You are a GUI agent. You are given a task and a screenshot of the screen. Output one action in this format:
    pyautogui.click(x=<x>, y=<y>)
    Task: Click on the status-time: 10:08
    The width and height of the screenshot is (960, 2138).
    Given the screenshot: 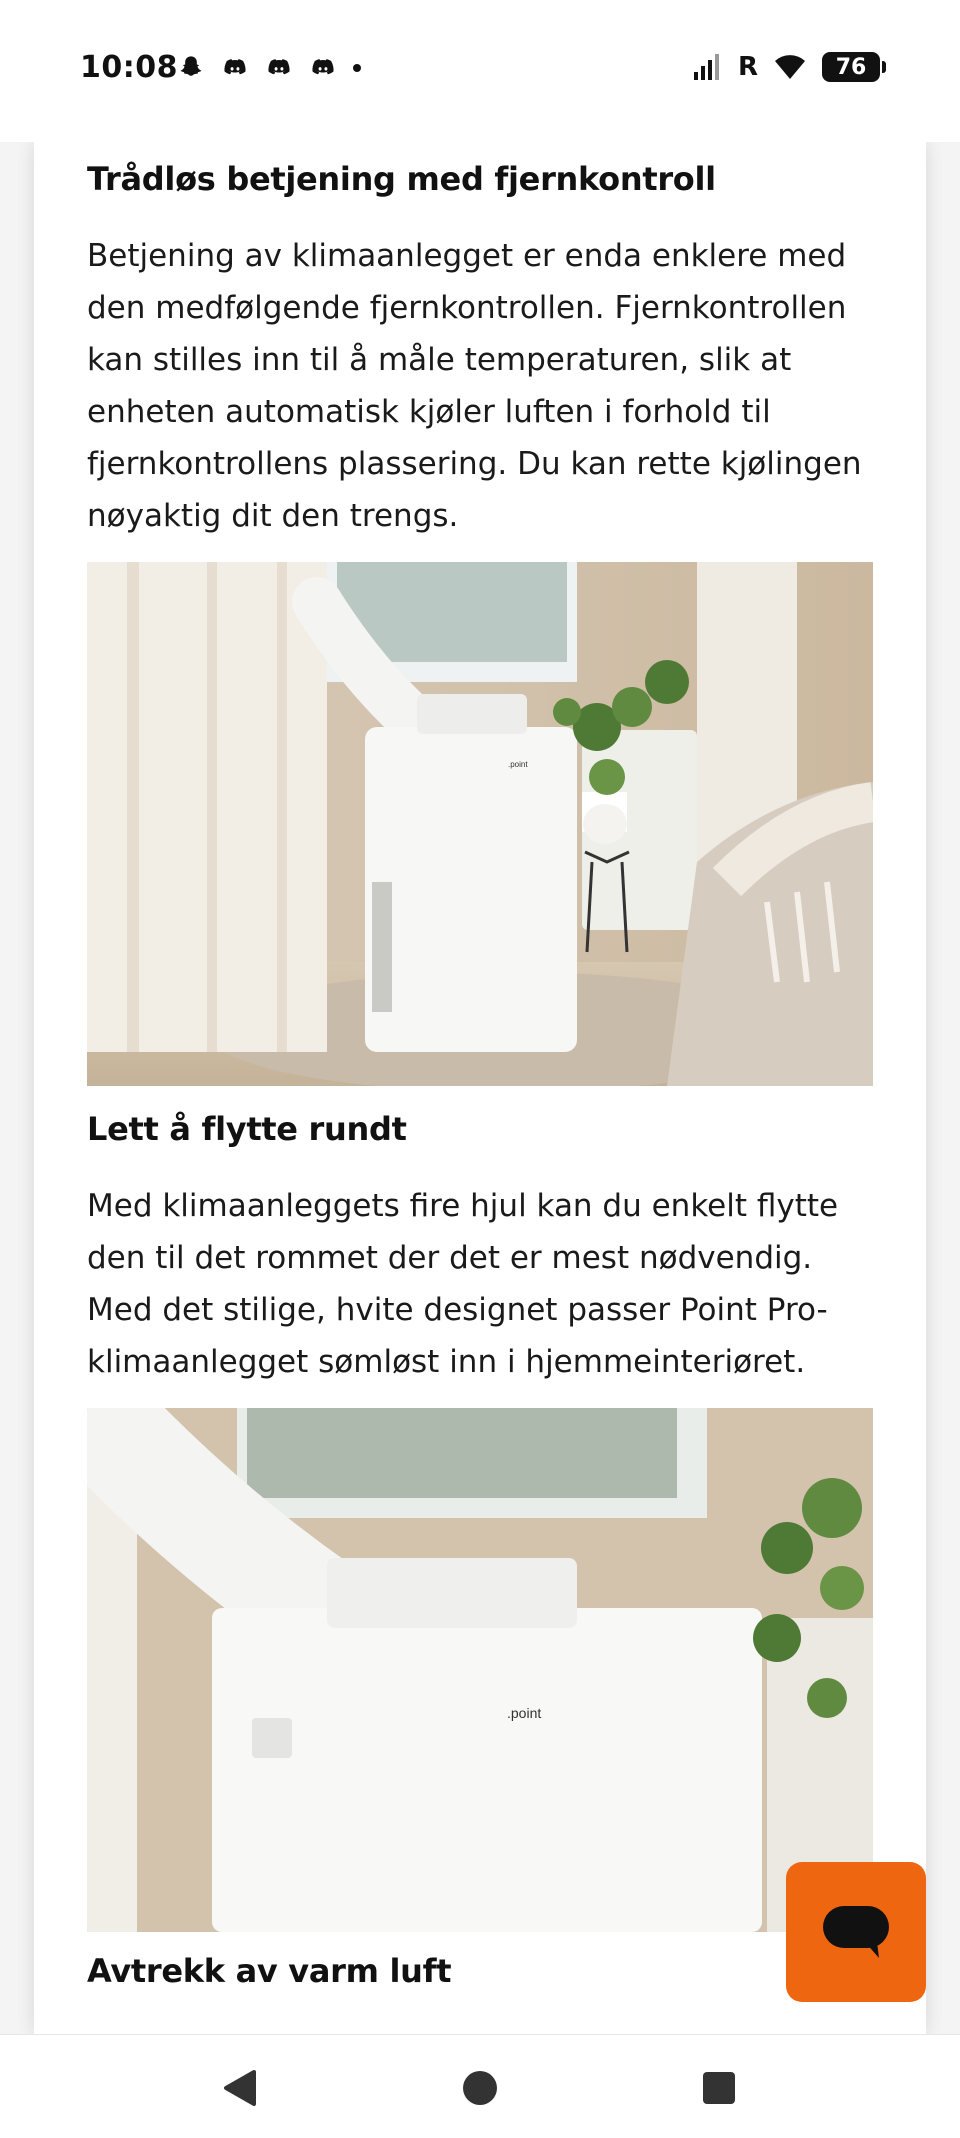 What is the action you would take?
    pyautogui.click(x=129, y=67)
    